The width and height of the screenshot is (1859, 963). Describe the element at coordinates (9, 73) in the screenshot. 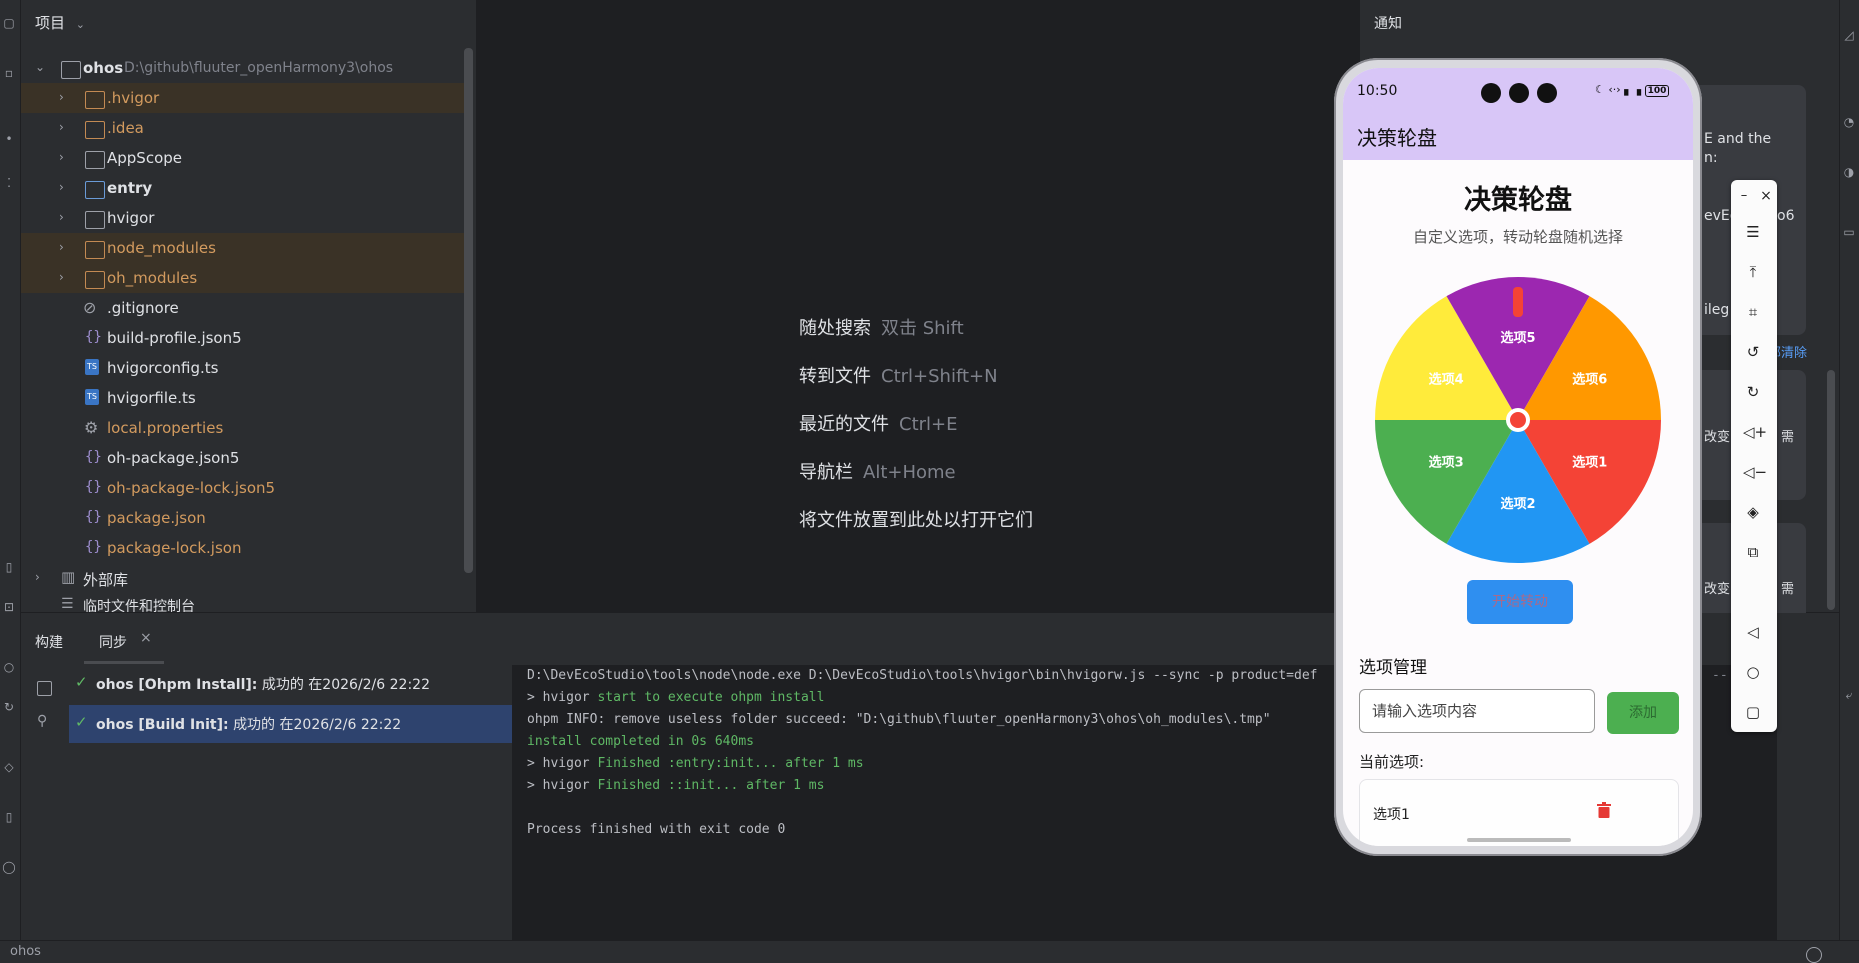

I see `plugin-tool-icon: ▫` at that location.